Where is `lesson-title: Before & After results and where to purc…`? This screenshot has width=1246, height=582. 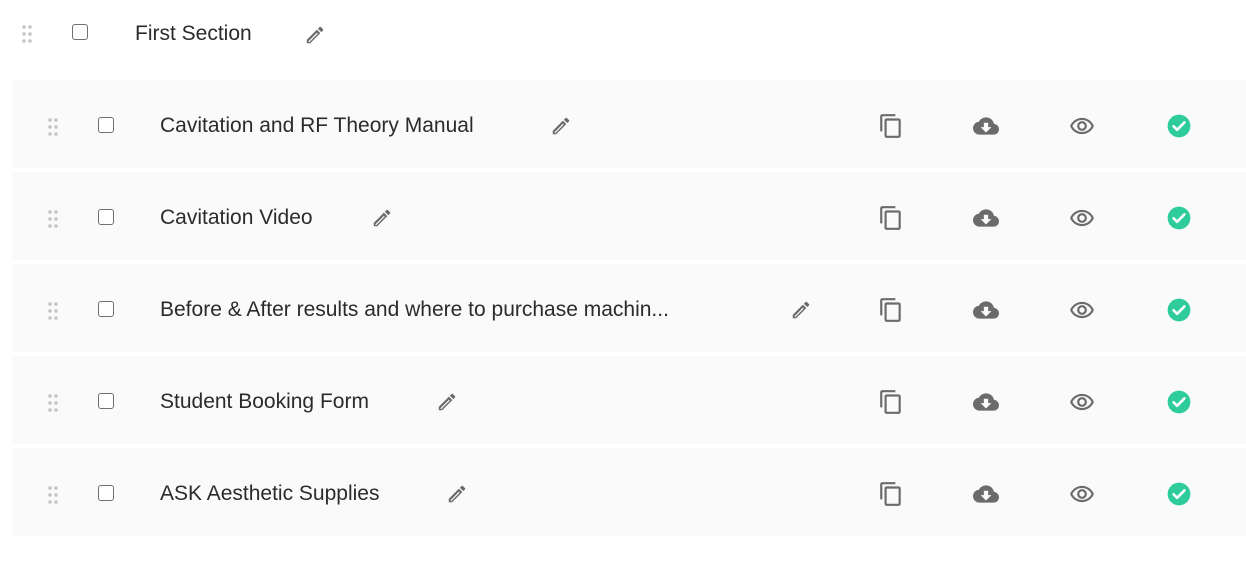 lesson-title: Before & After results and where to purc… is located at coordinates (414, 309).